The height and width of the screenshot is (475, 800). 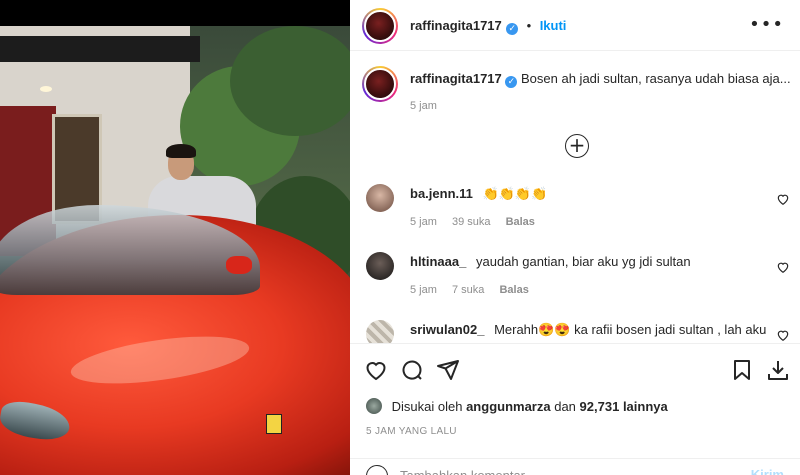 I want to click on comment-meta: 5 jam 39 suka Balas, so click(x=478, y=222).